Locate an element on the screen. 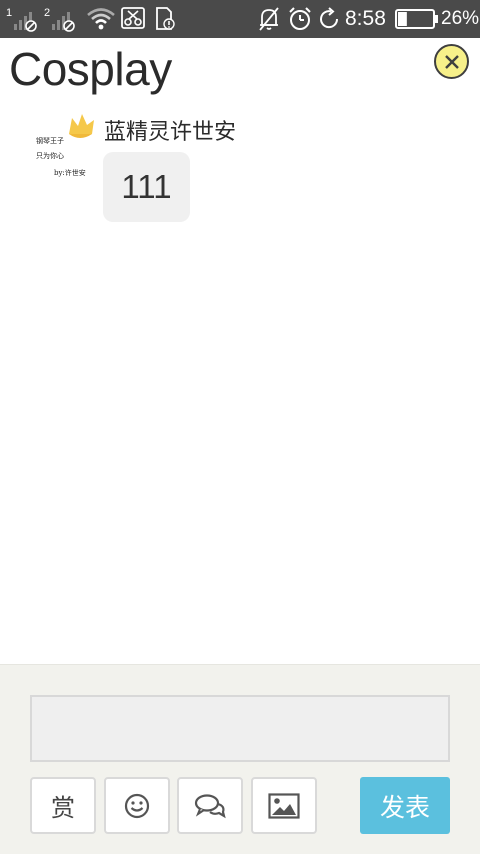  wifi-icon is located at coordinates (101, 19).